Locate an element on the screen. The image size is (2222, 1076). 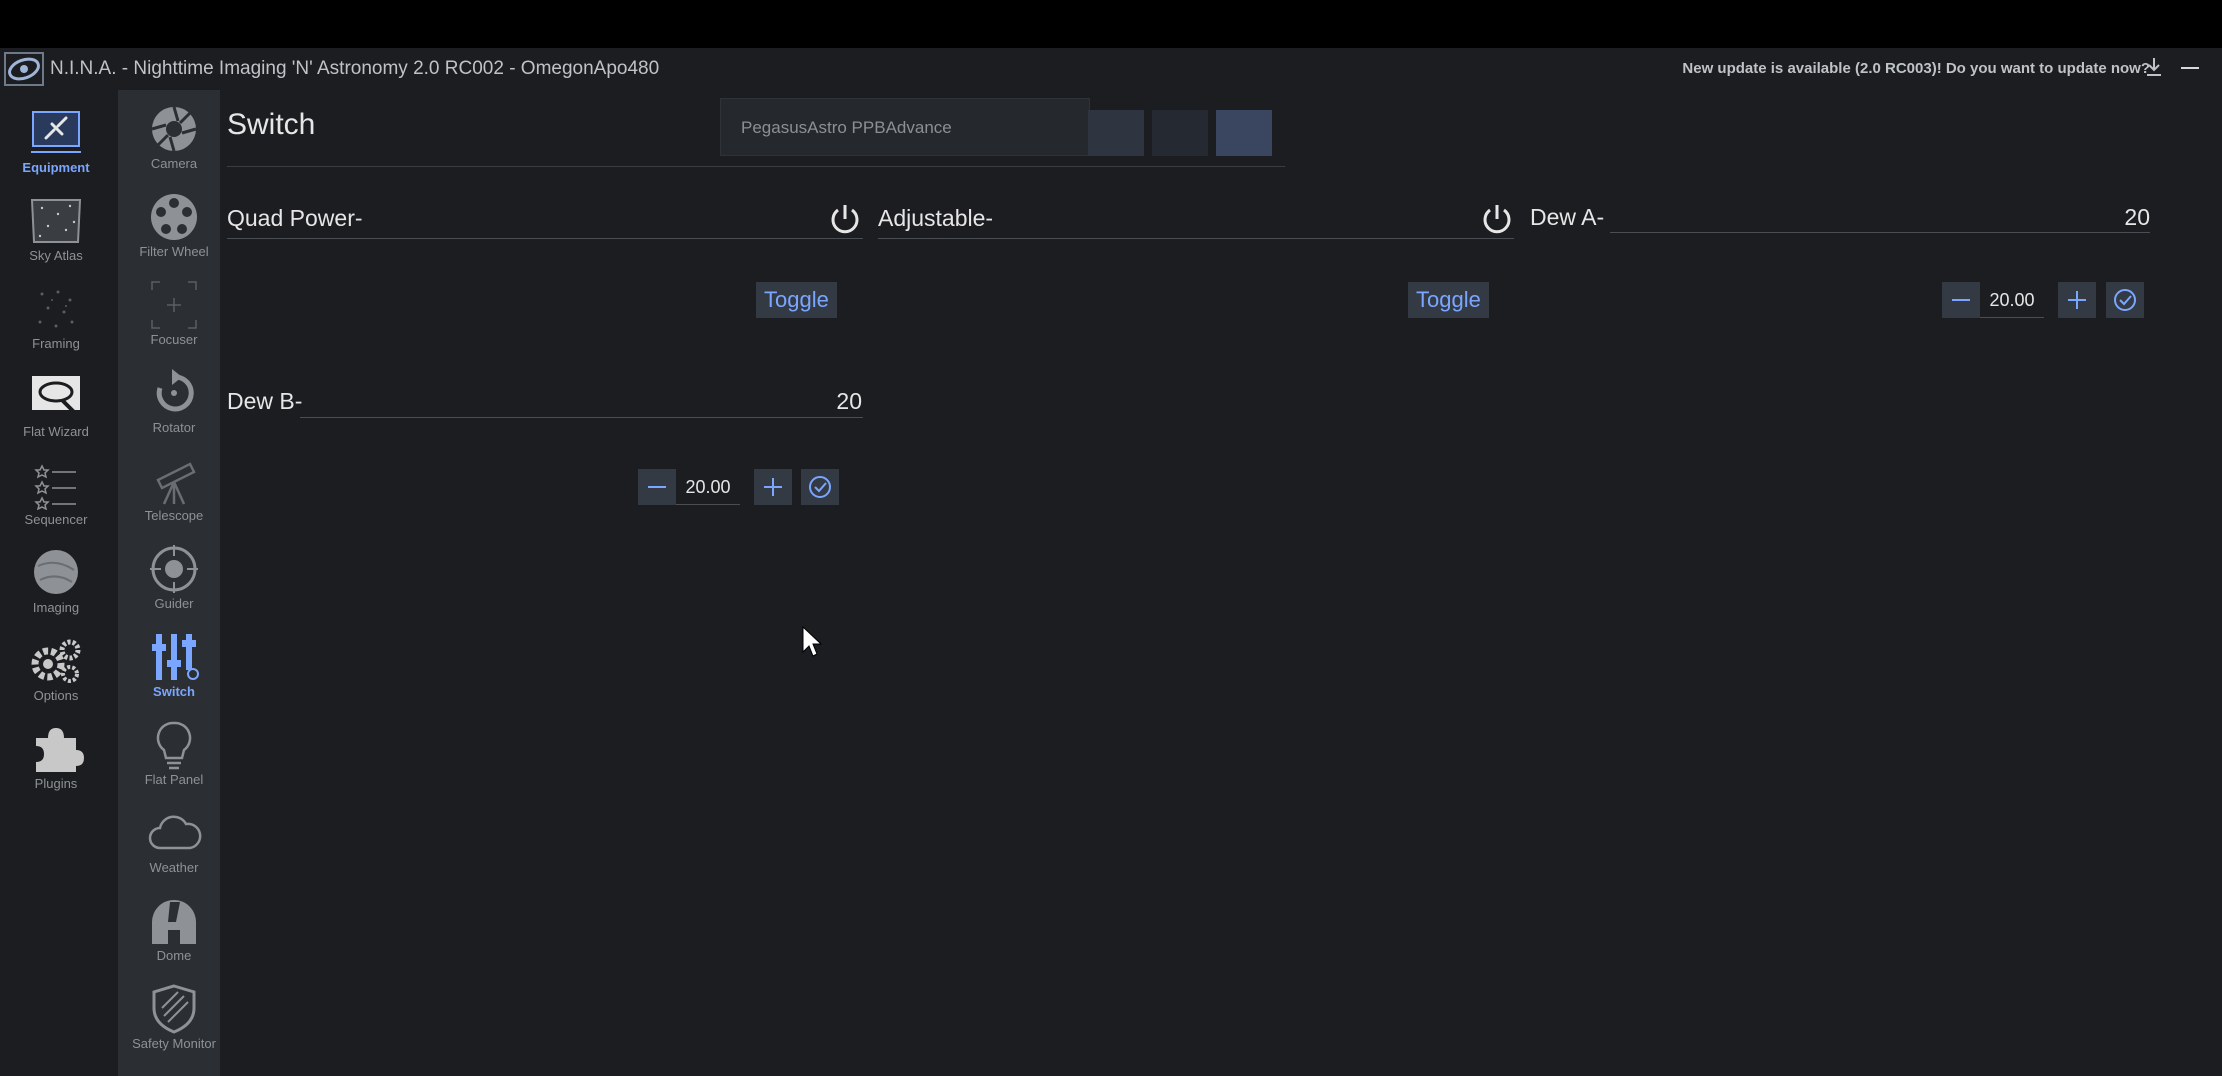
telescope-icon is located at coordinates (176, 483).